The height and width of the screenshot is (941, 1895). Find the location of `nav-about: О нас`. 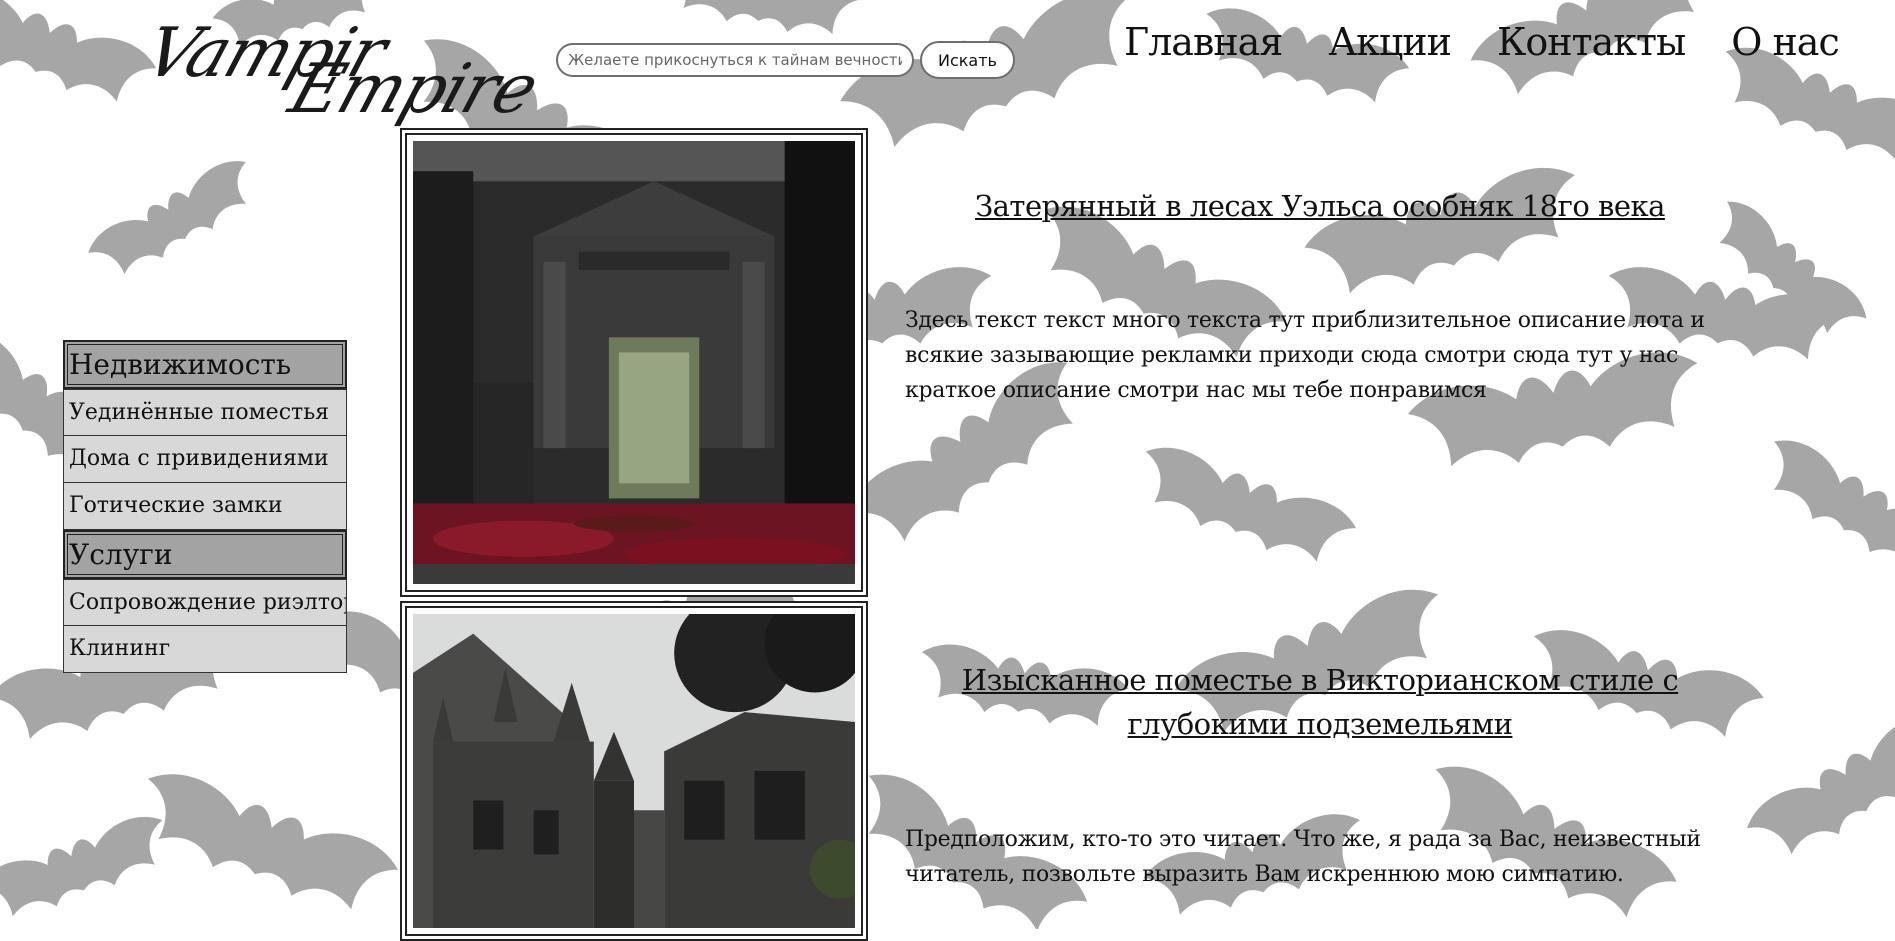

nav-about: О нас is located at coordinates (1785, 42).